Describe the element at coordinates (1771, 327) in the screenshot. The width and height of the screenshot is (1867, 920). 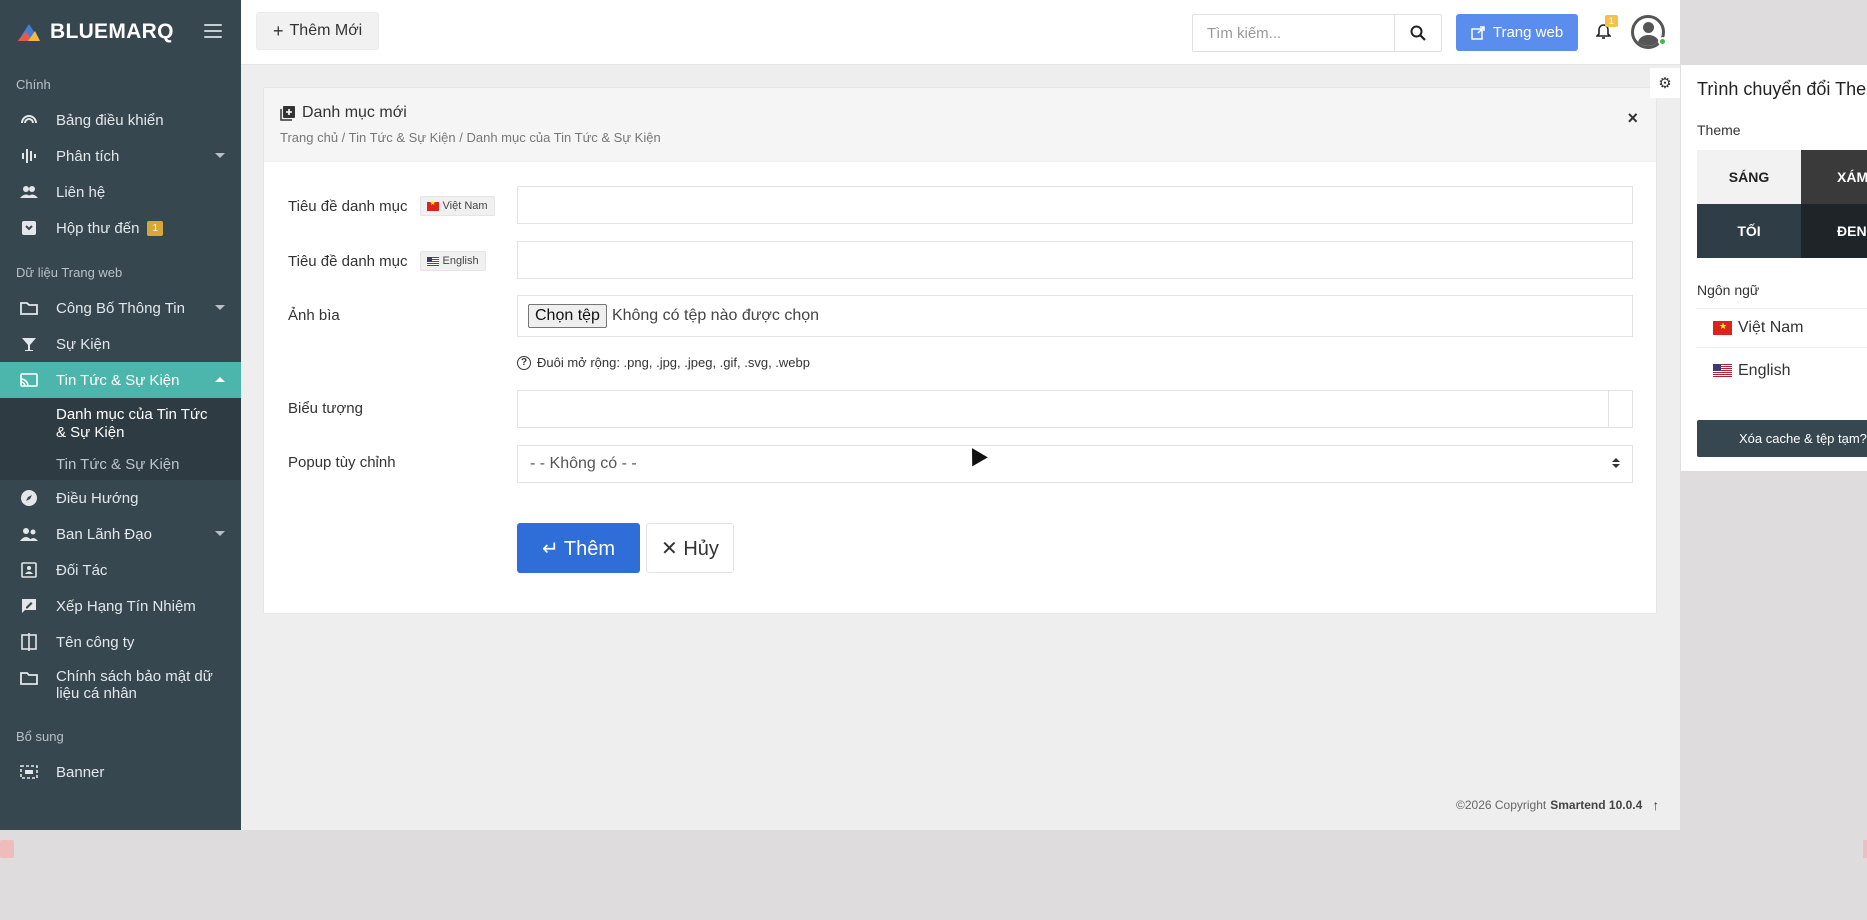
I see `language-option-label: Việt Nam` at that location.